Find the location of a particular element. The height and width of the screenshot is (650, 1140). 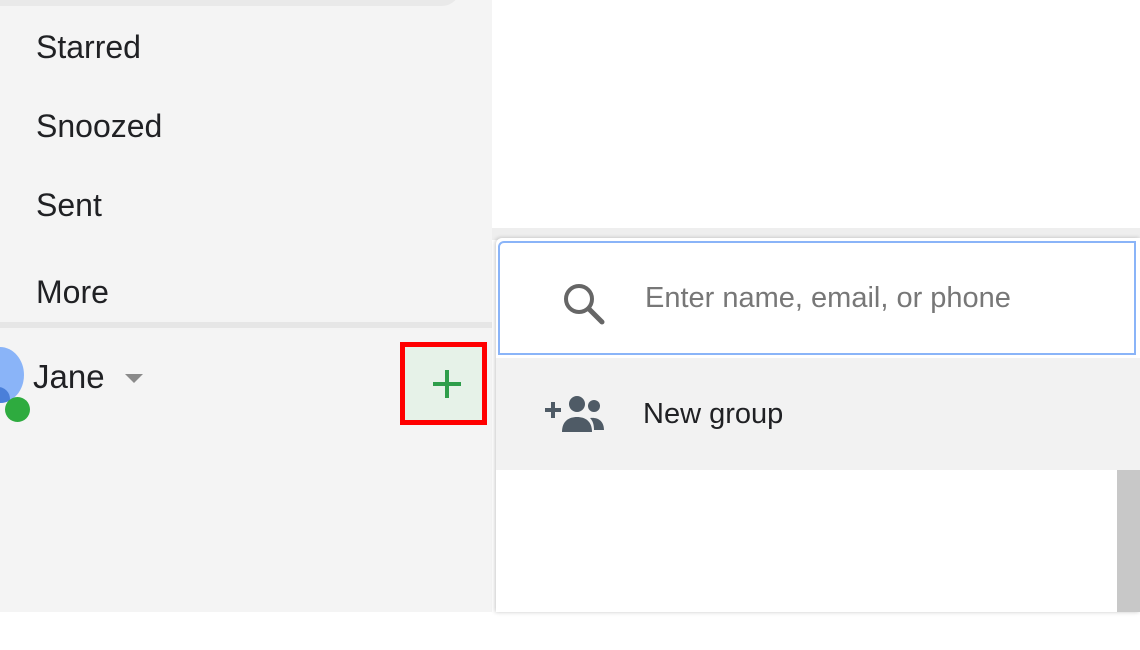

new-group-label: New group is located at coordinates (713, 414).